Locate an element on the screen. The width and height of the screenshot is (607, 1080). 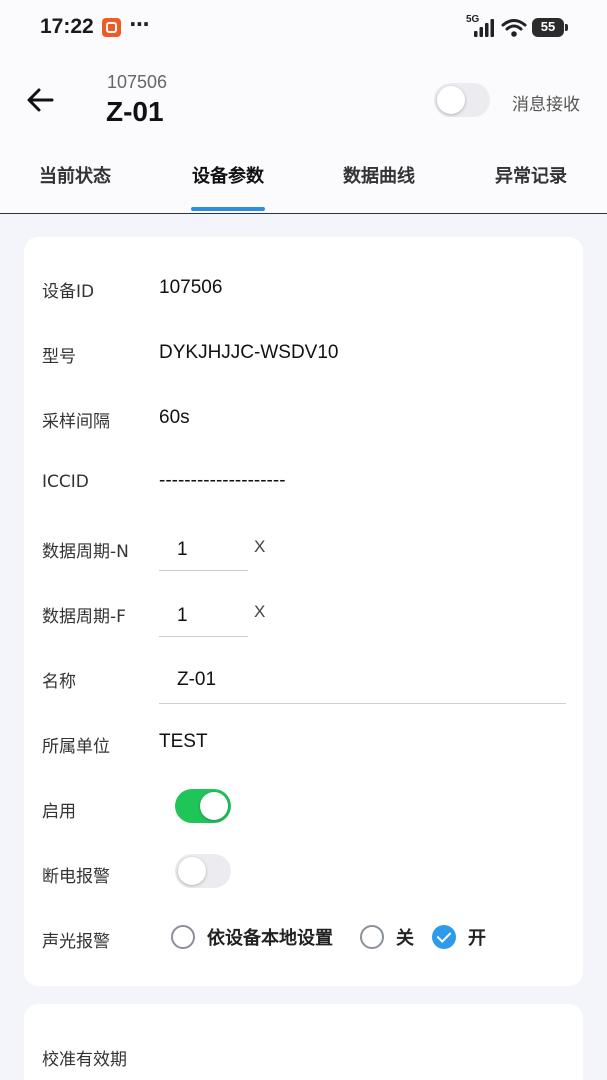
sample-interval-value: 60s is located at coordinates (174, 417).